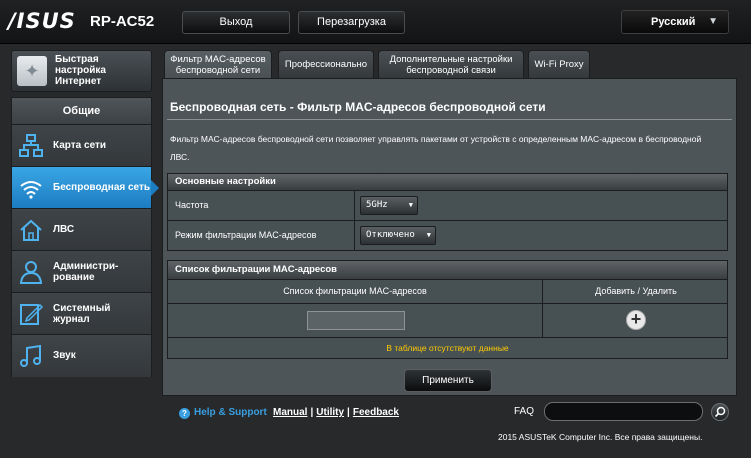 The height and width of the screenshot is (458, 751). Describe the element at coordinates (81, 111) in the screenshot. I see `sidebar-section-title: Общие` at that location.